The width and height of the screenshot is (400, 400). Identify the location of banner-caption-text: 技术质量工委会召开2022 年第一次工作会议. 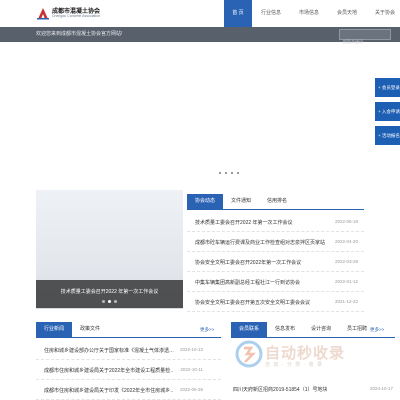
(109, 292).